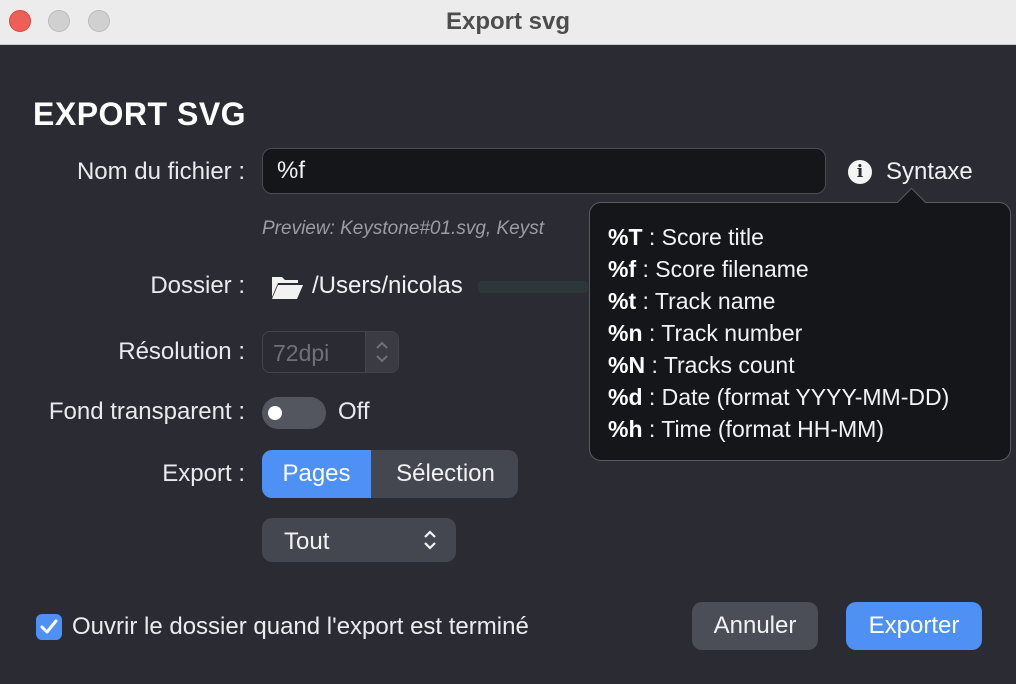 This screenshot has height=684, width=1016. What do you see at coordinates (779, 397) in the screenshot?
I see `syntax-item: %d : Date (format YYYY-MM-DD)` at bounding box center [779, 397].